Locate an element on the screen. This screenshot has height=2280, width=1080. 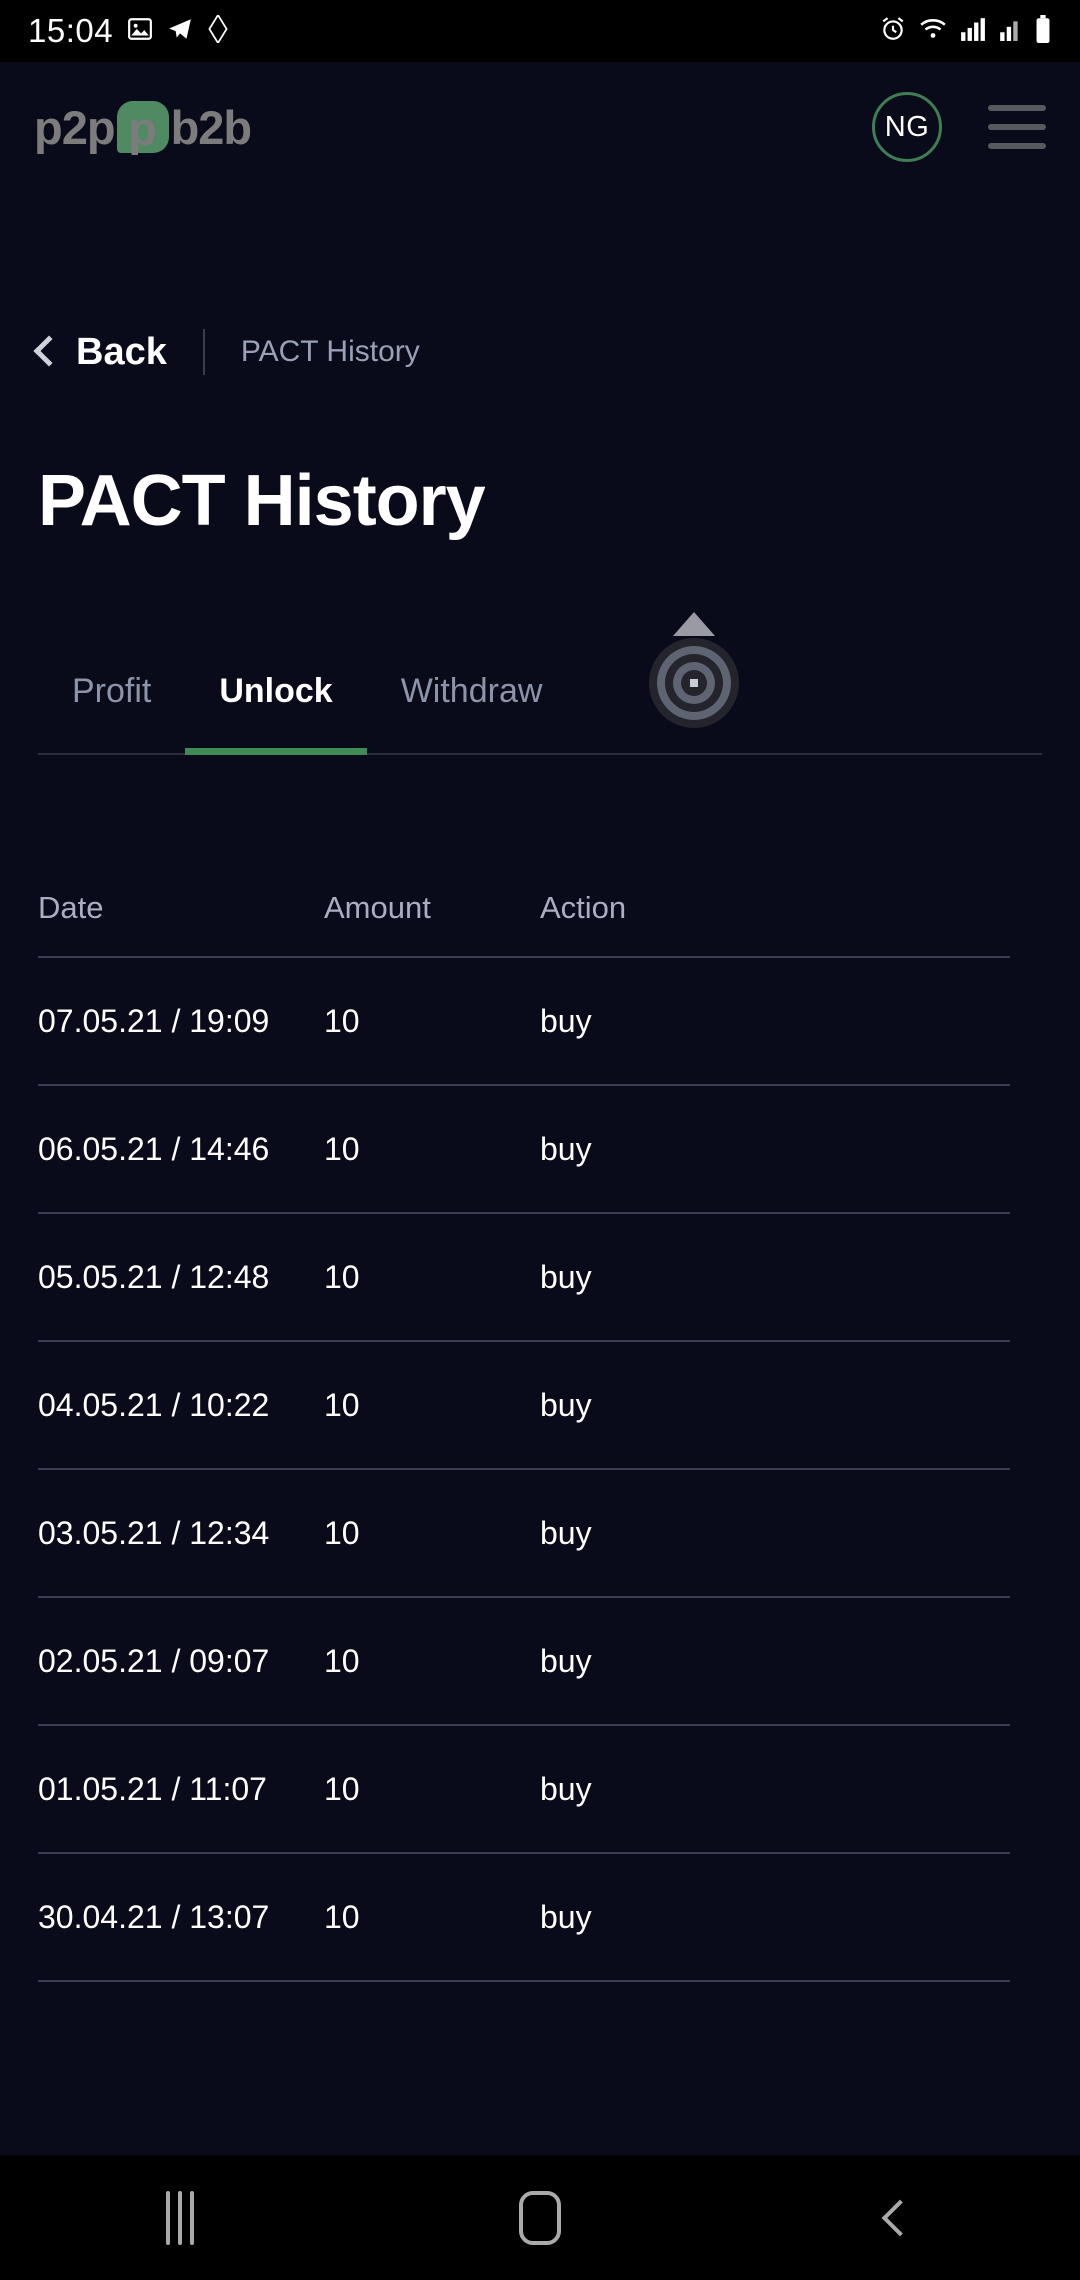
nav-home-button is located at coordinates (540, 2217).